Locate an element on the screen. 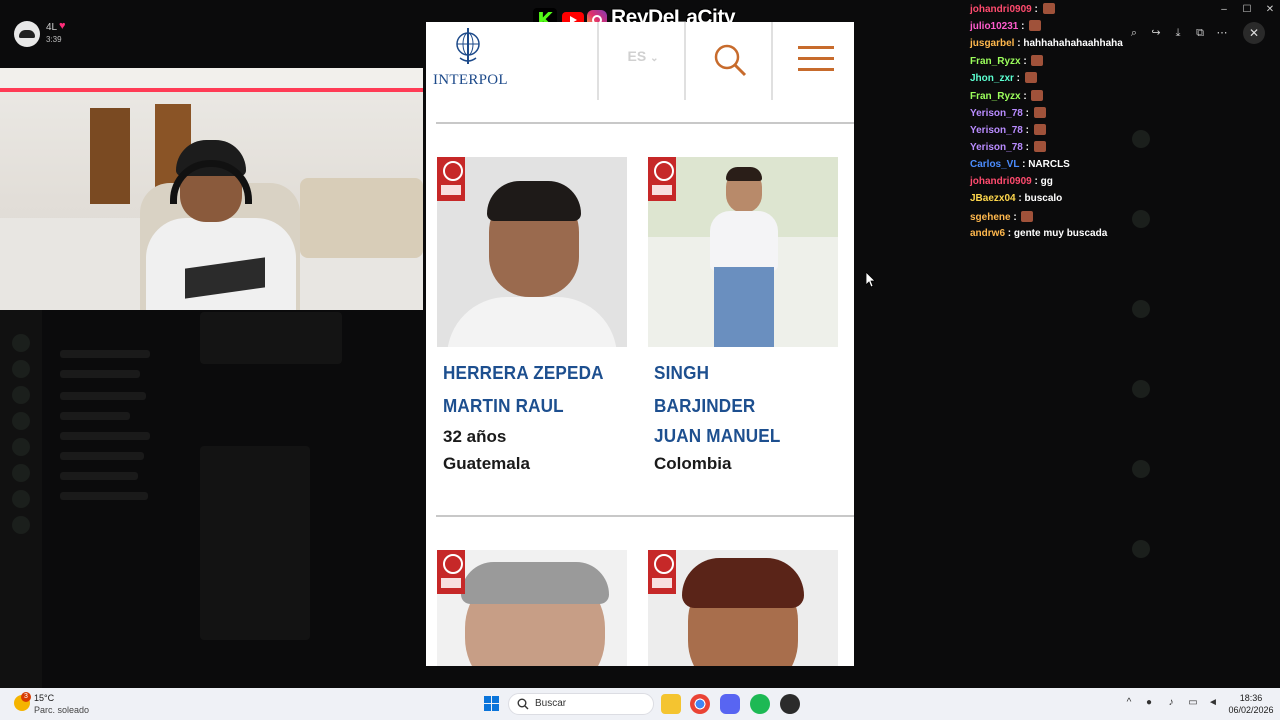 Image resolution: width=1280 pixels, height=720 pixels. chat-message: johandri0909 : gg is located at coordinates (1011, 184).